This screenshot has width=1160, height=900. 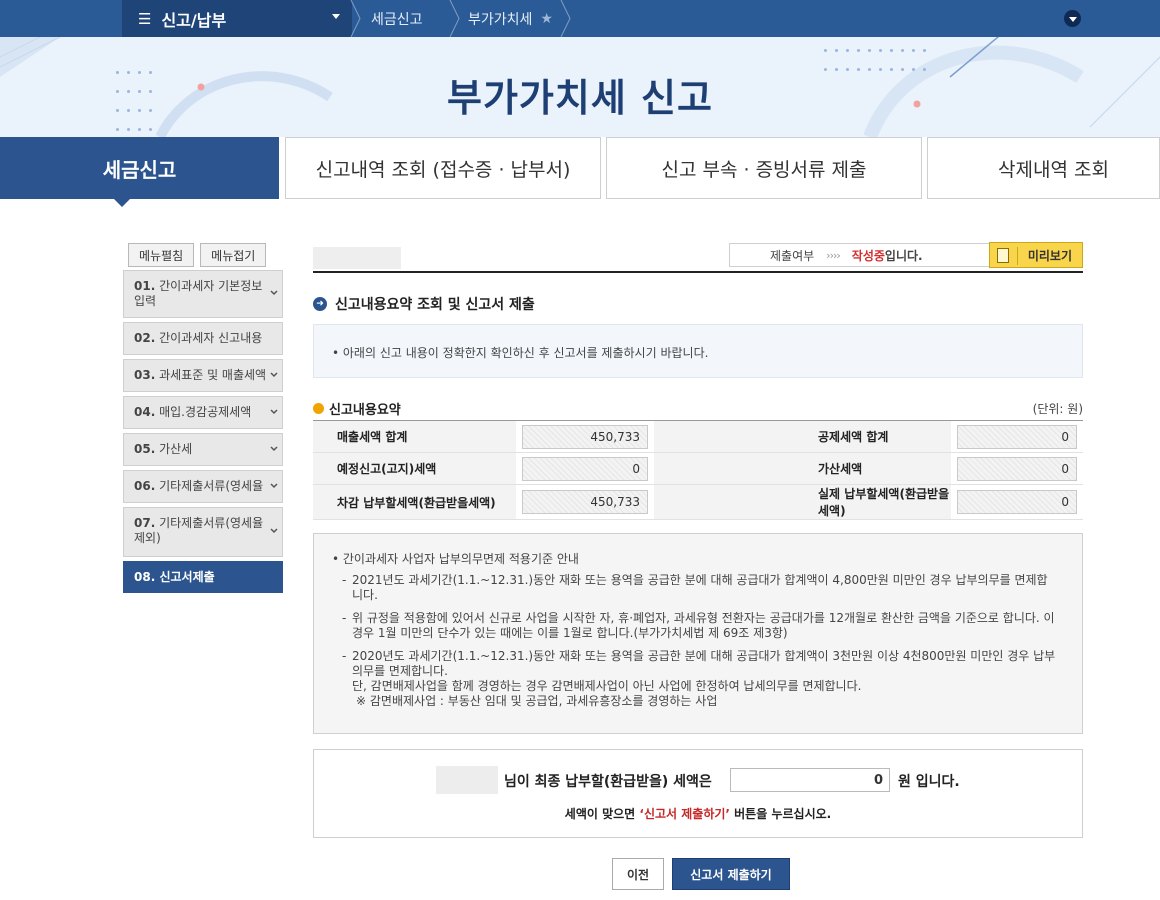 What do you see at coordinates (203, 577) in the screenshot?
I see `sidebar-item-submit: 08. 신고서제출` at bounding box center [203, 577].